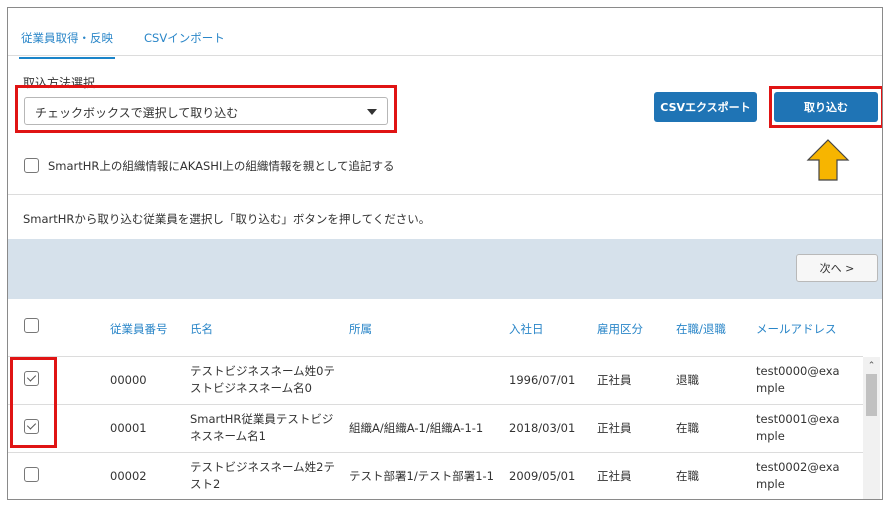 The image size is (890, 508). I want to click on header-name: 氏名, so click(201, 329).